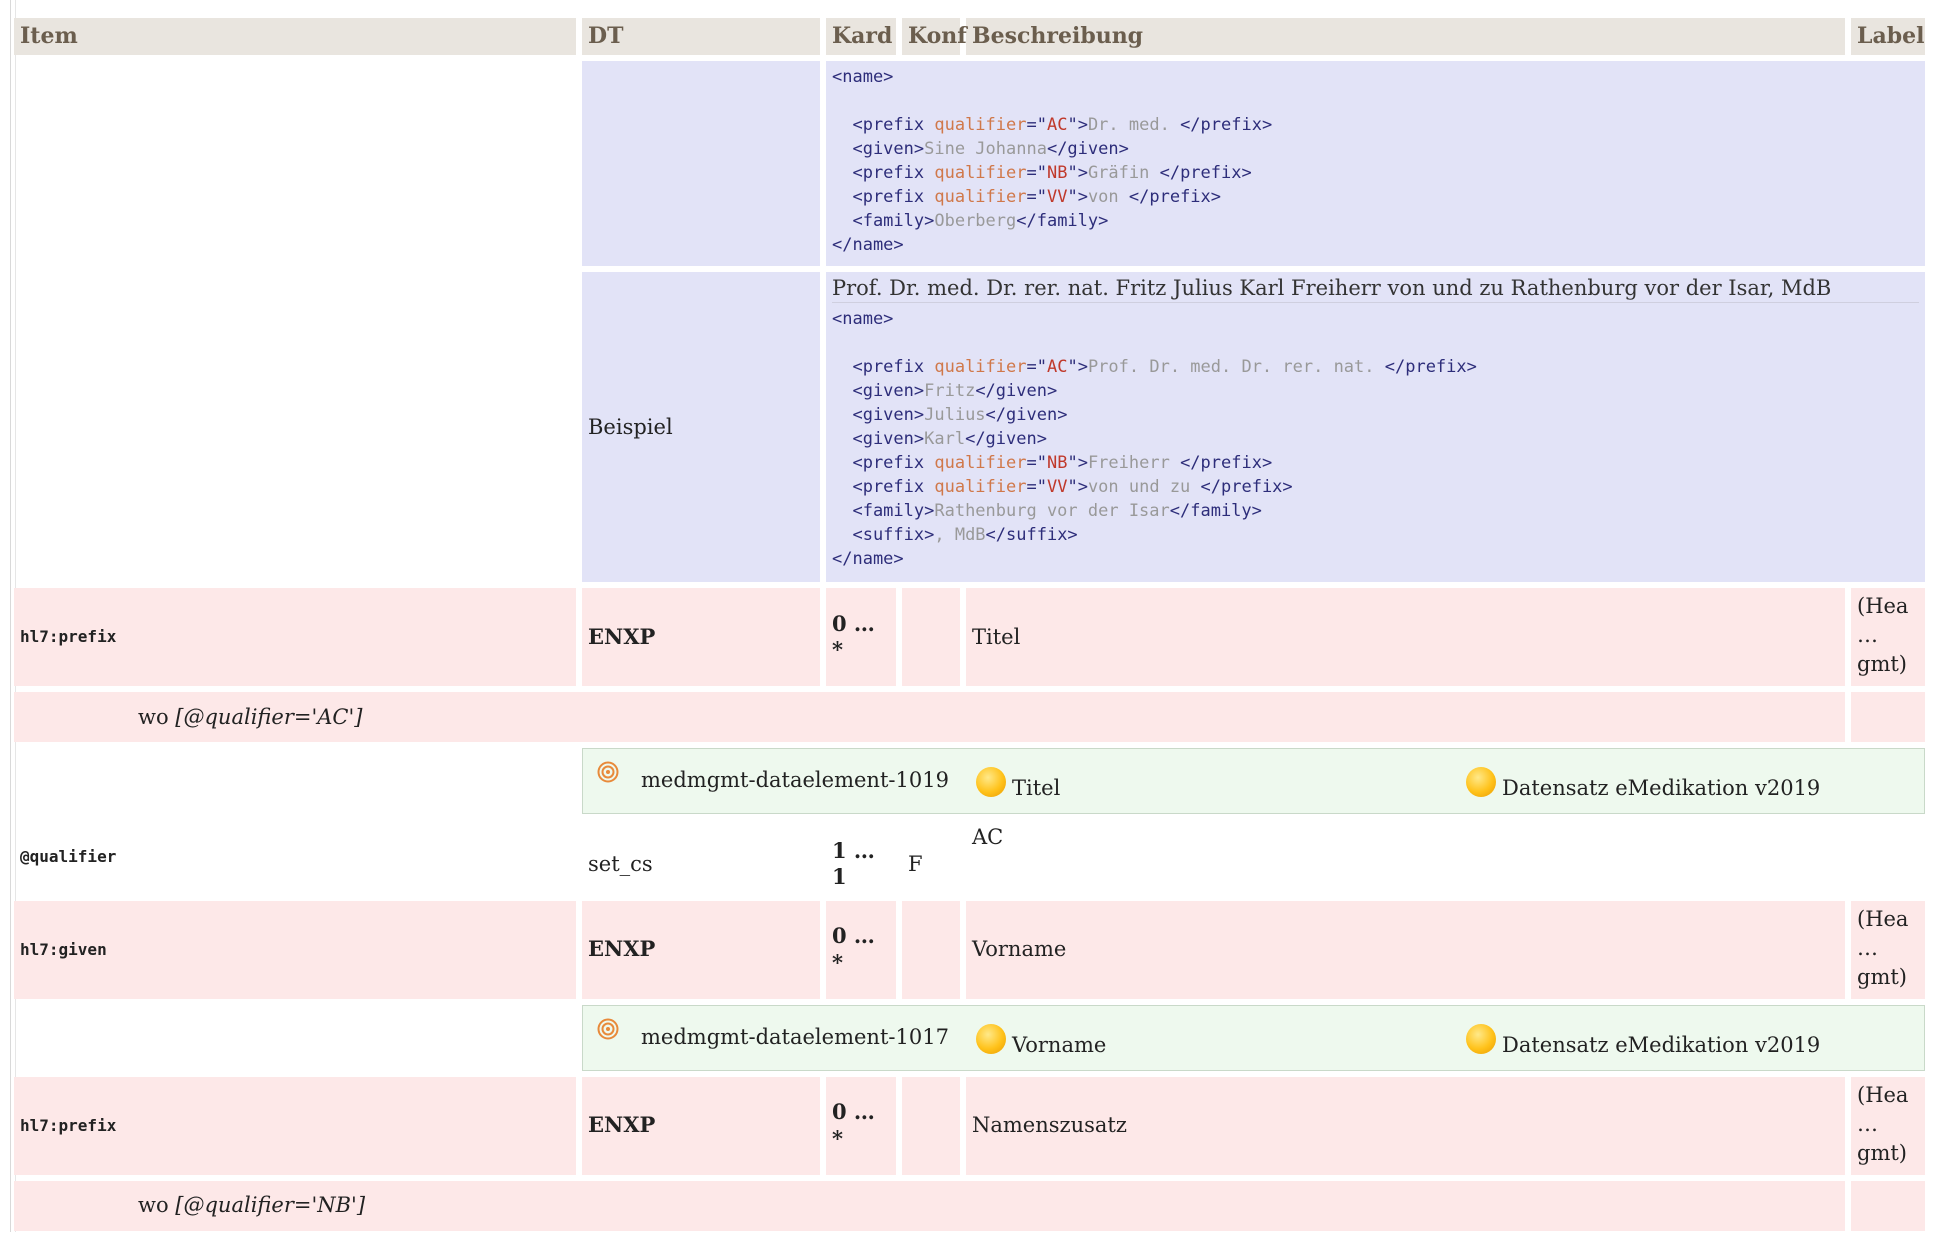  I want to click on kard-value: 1 … 1, so click(853, 864).